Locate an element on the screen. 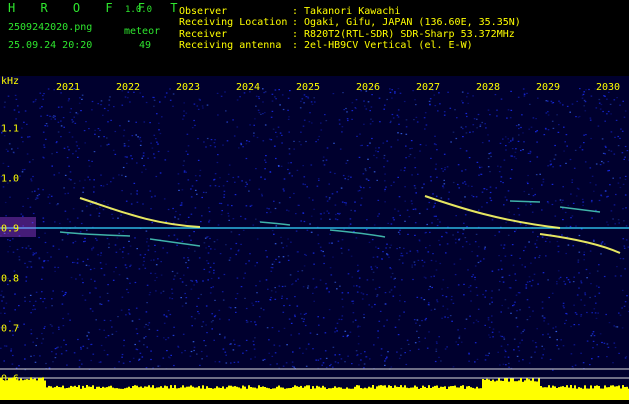 The image size is (629, 404). y-tick-label: 1.0 is located at coordinates (10, 179).